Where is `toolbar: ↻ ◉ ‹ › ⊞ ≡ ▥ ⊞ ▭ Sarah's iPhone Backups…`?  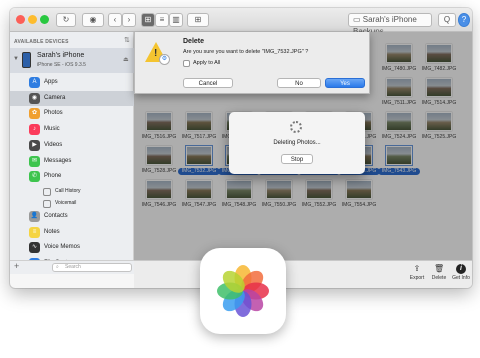 toolbar: ↻ ◉ ‹ › ⊞ ≡ ▥ ⊞ ▭ Sarah's iPhone Backups… is located at coordinates (241, 22).